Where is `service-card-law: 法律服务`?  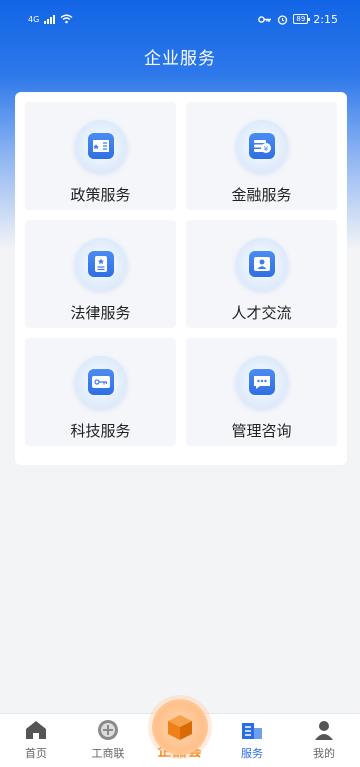 service-card-law: 法律服务 is located at coordinates (100, 274).